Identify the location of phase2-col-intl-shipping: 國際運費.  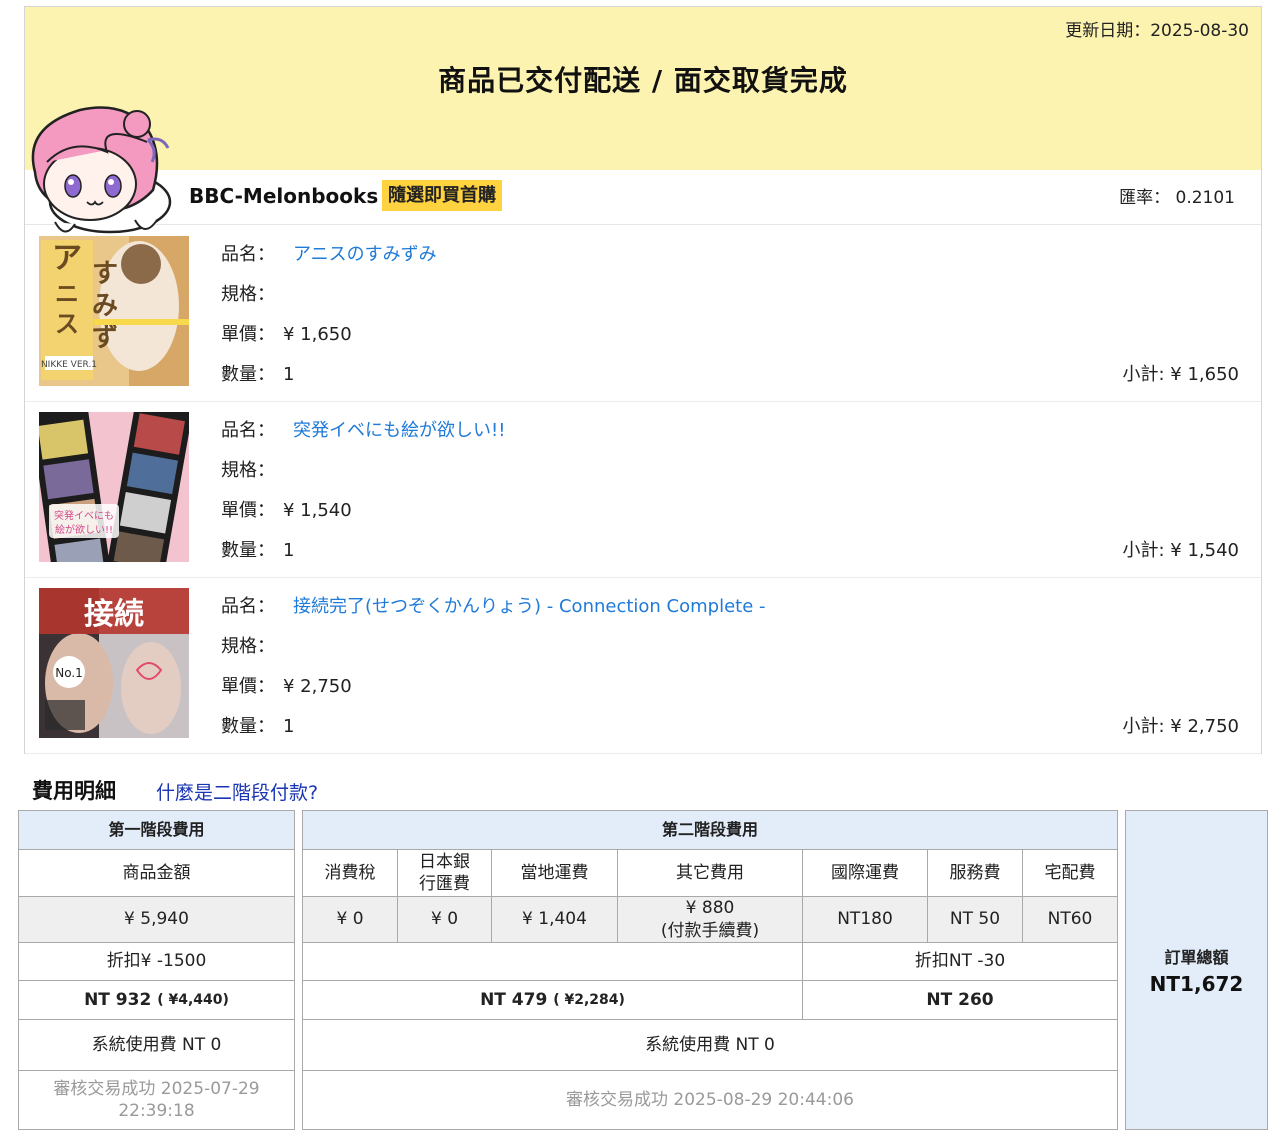
(865, 873).